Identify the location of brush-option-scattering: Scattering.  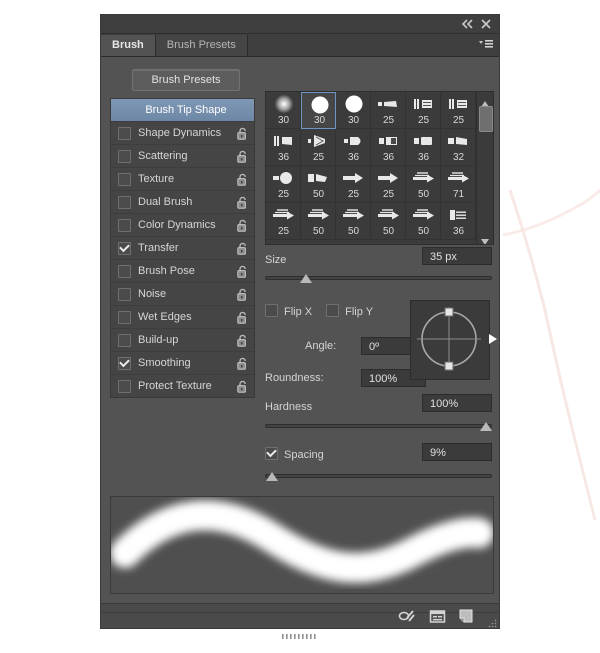
(182, 156).